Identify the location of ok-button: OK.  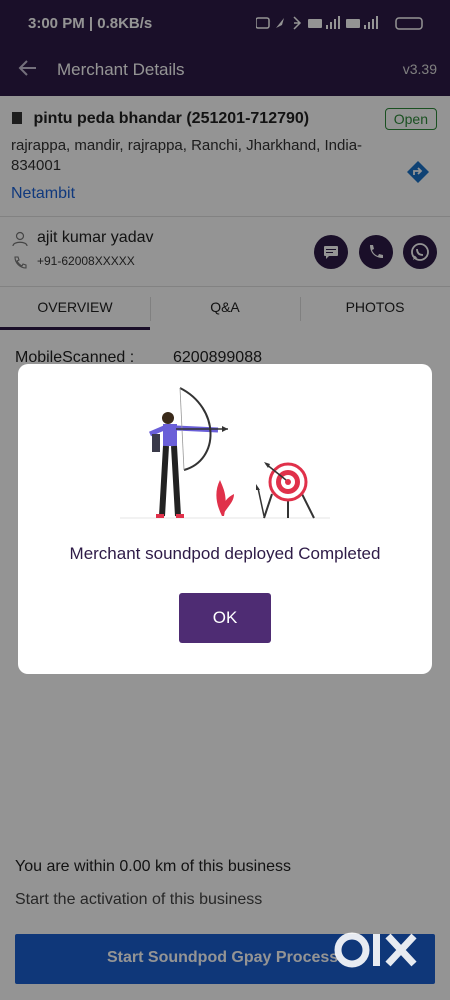
(225, 618).